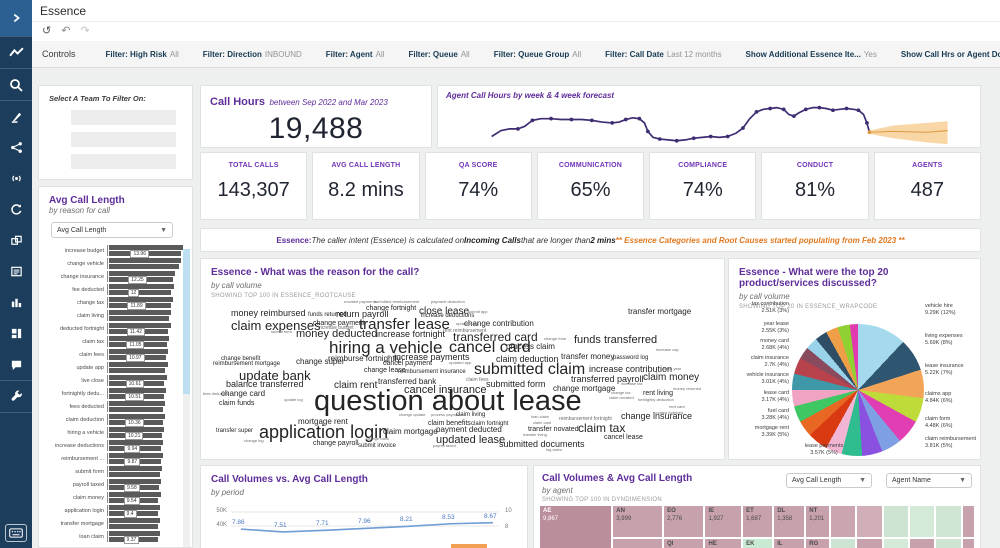  I want to click on refresh-circle-icon, so click(16, 209).